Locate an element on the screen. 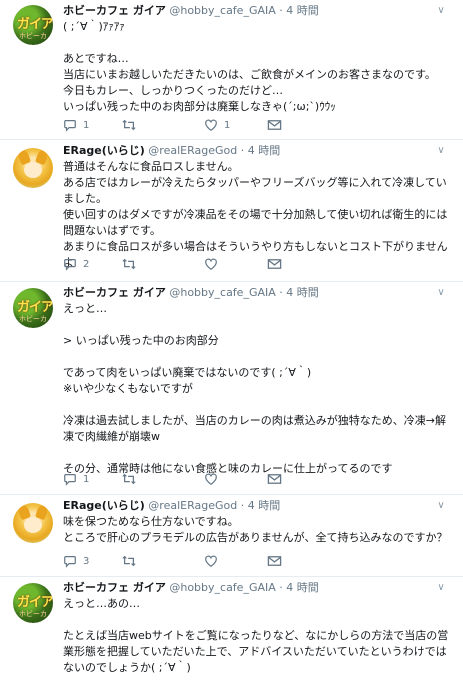 The height and width of the screenshot is (680, 463). like-button: 1 is located at coordinates (217, 125).